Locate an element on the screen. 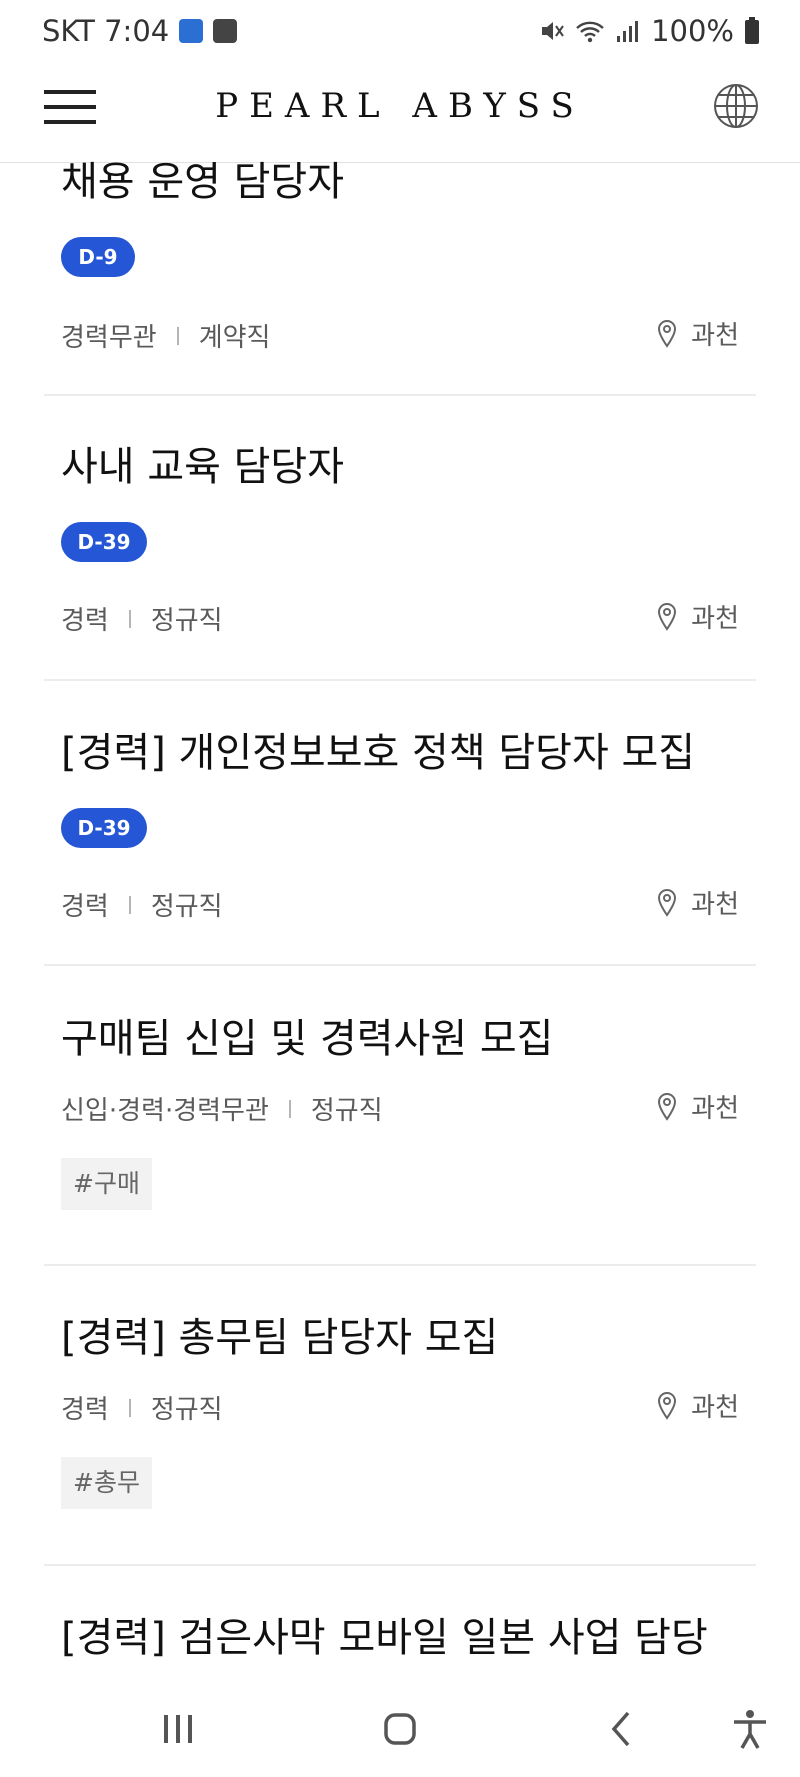  job-title: 사내 교육 담당자 is located at coordinates (203, 467).